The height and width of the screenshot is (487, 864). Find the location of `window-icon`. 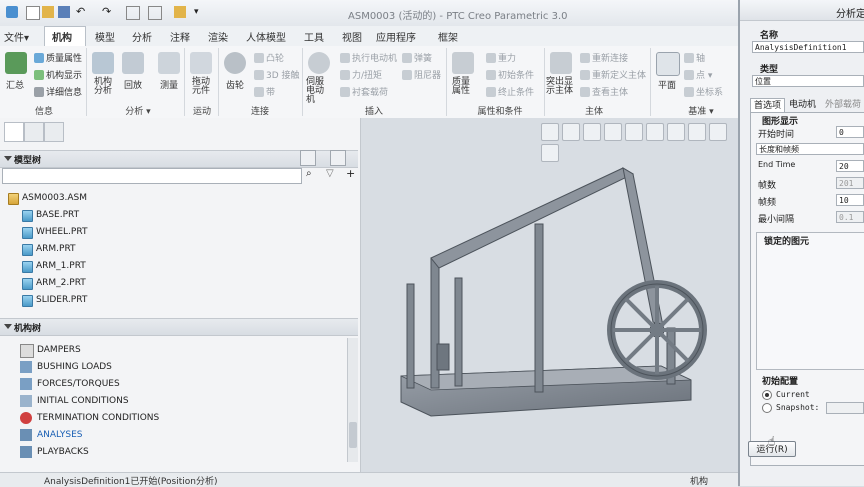

window-icon is located at coordinates (155, 13).